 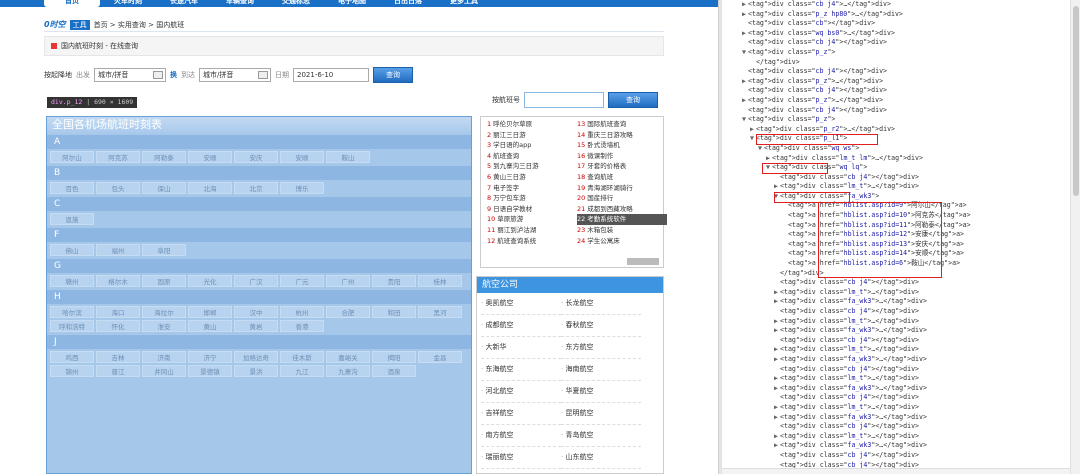 I want to click on hot-list-item: 3 学日语的app, so click(x=532, y=145).